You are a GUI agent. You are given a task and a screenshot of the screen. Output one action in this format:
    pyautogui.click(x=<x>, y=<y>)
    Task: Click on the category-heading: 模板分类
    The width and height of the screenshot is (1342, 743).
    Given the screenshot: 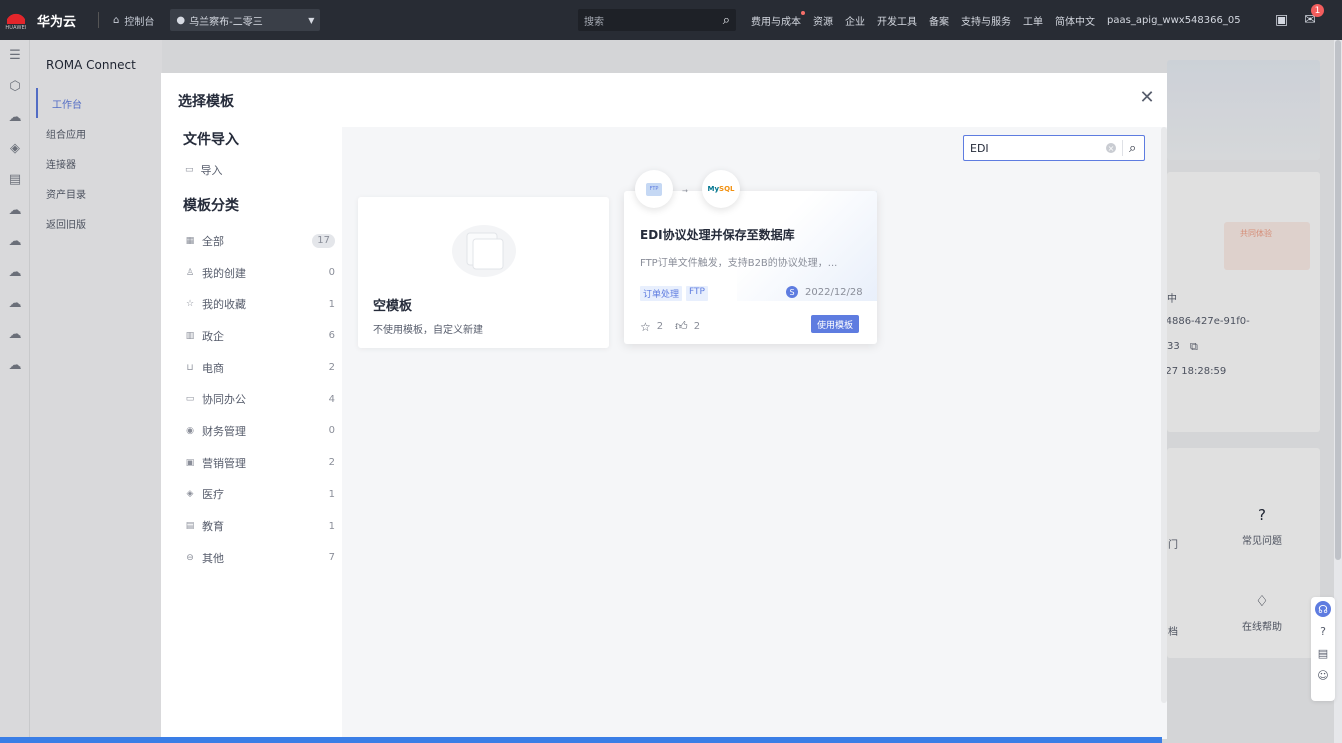 What is the action you would take?
    pyautogui.click(x=211, y=206)
    